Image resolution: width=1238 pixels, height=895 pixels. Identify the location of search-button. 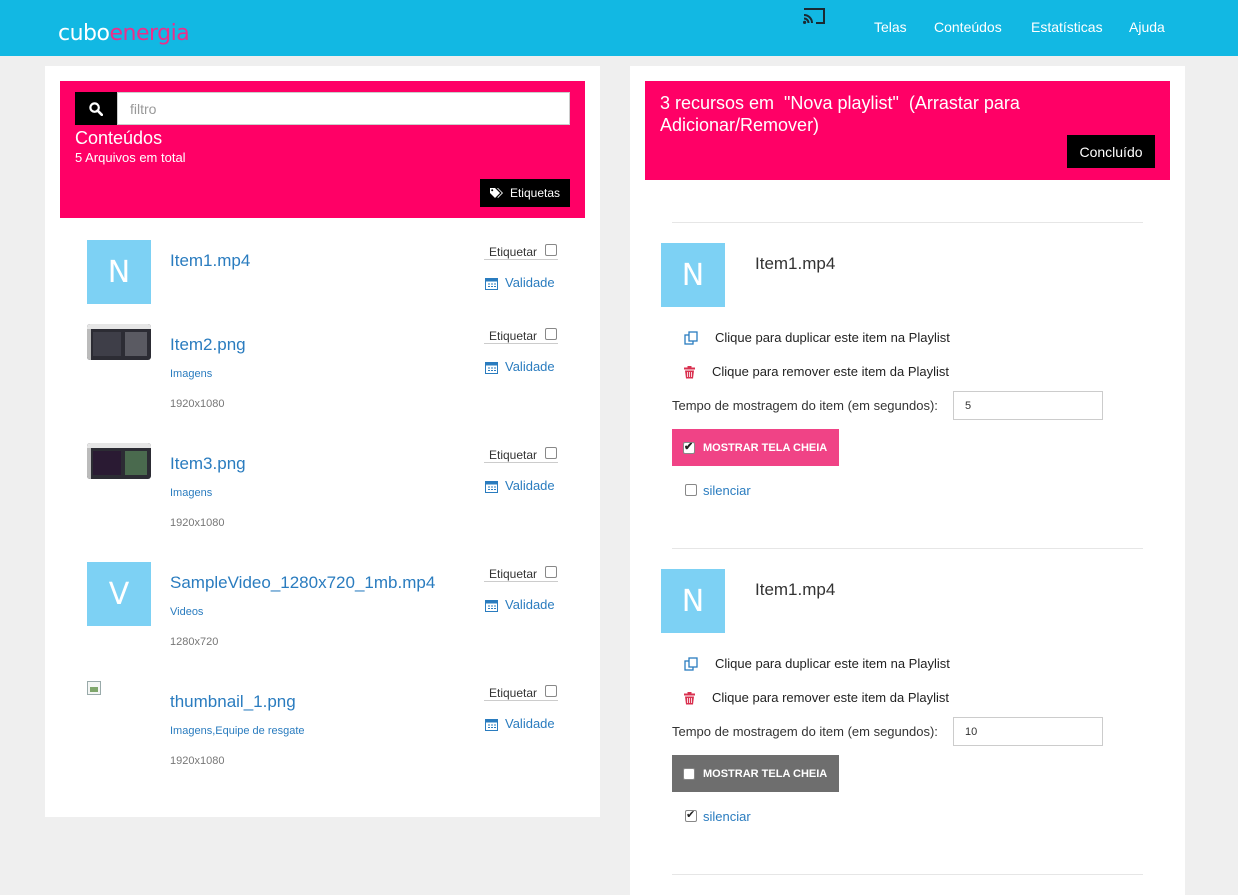
(96, 108).